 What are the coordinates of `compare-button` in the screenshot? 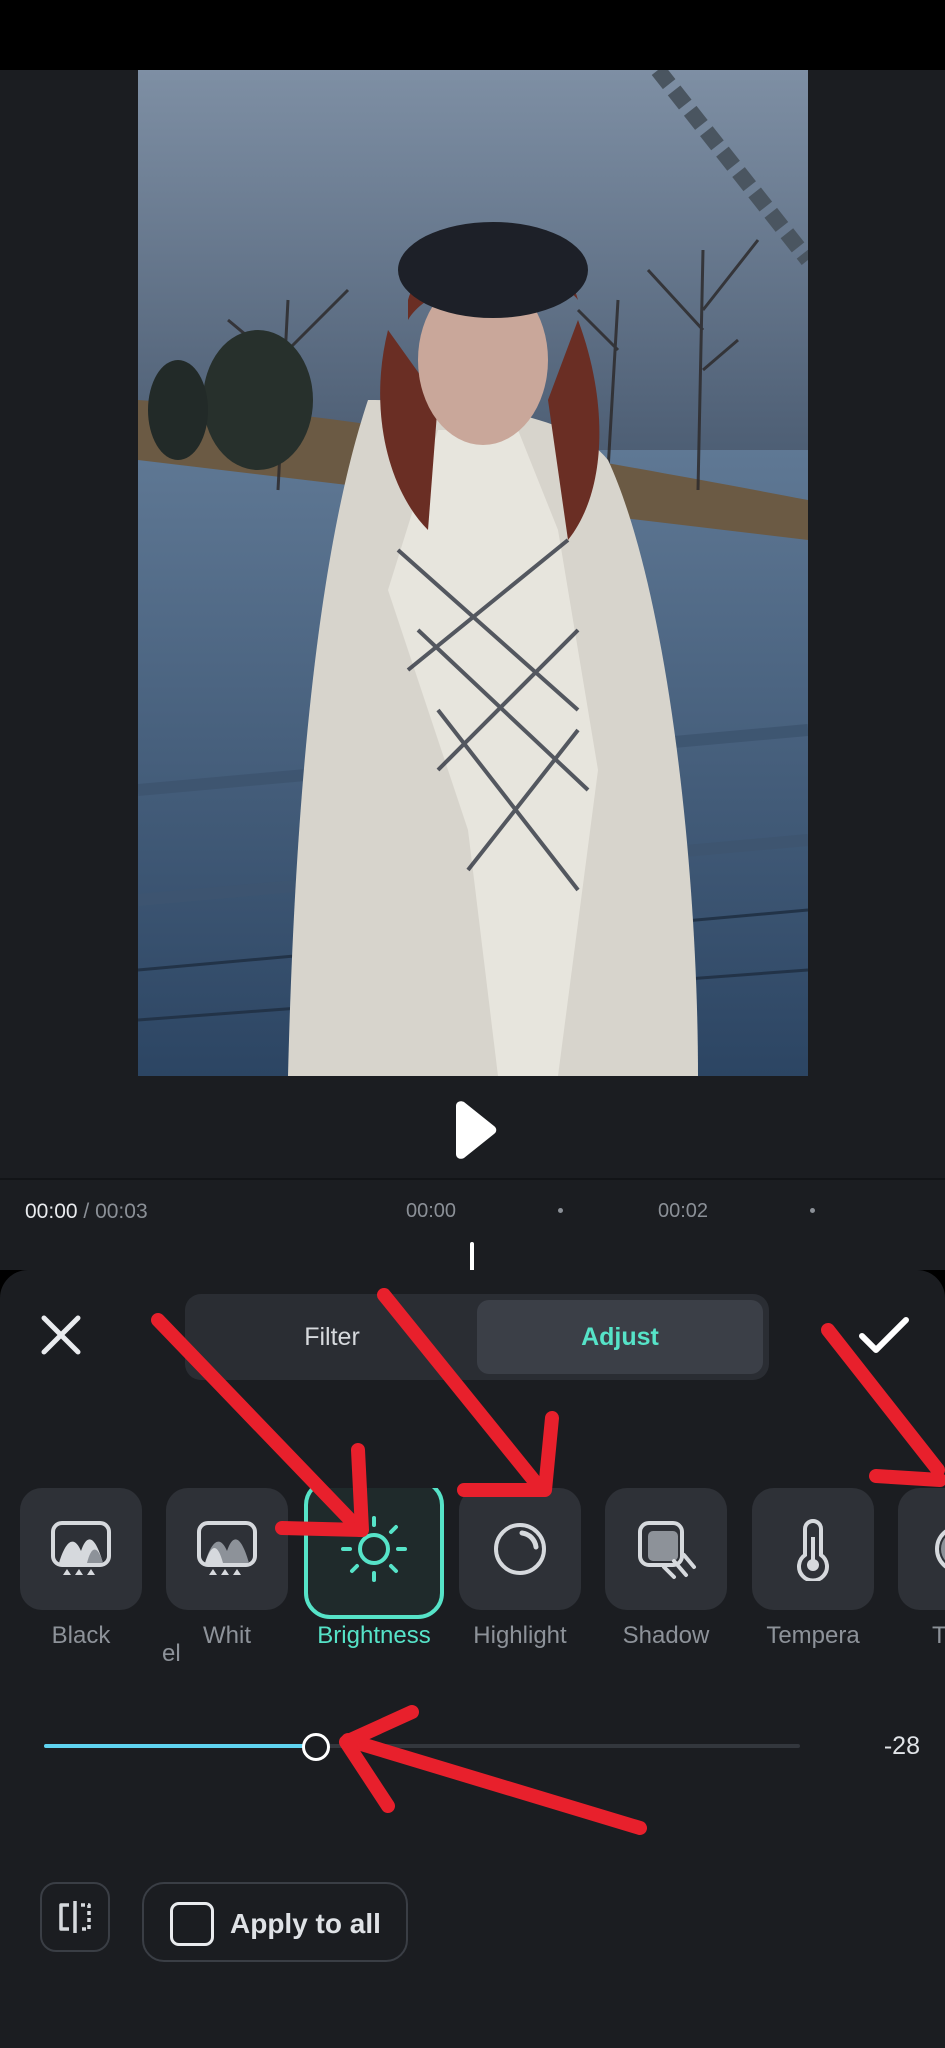 It's located at (75, 1917).